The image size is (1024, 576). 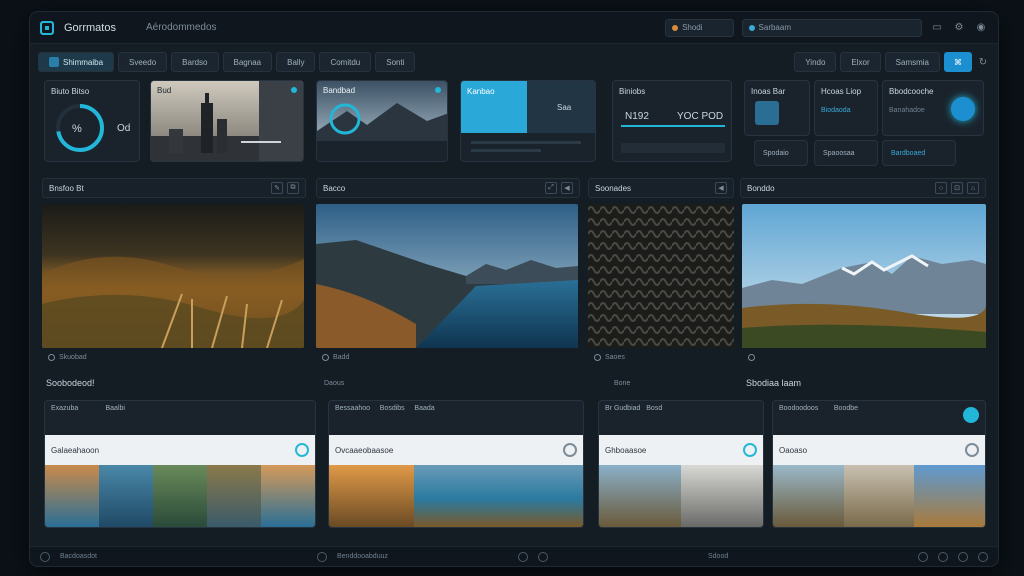 I want to click on panel-header-3: Soonades ◀, so click(x=661, y=188).